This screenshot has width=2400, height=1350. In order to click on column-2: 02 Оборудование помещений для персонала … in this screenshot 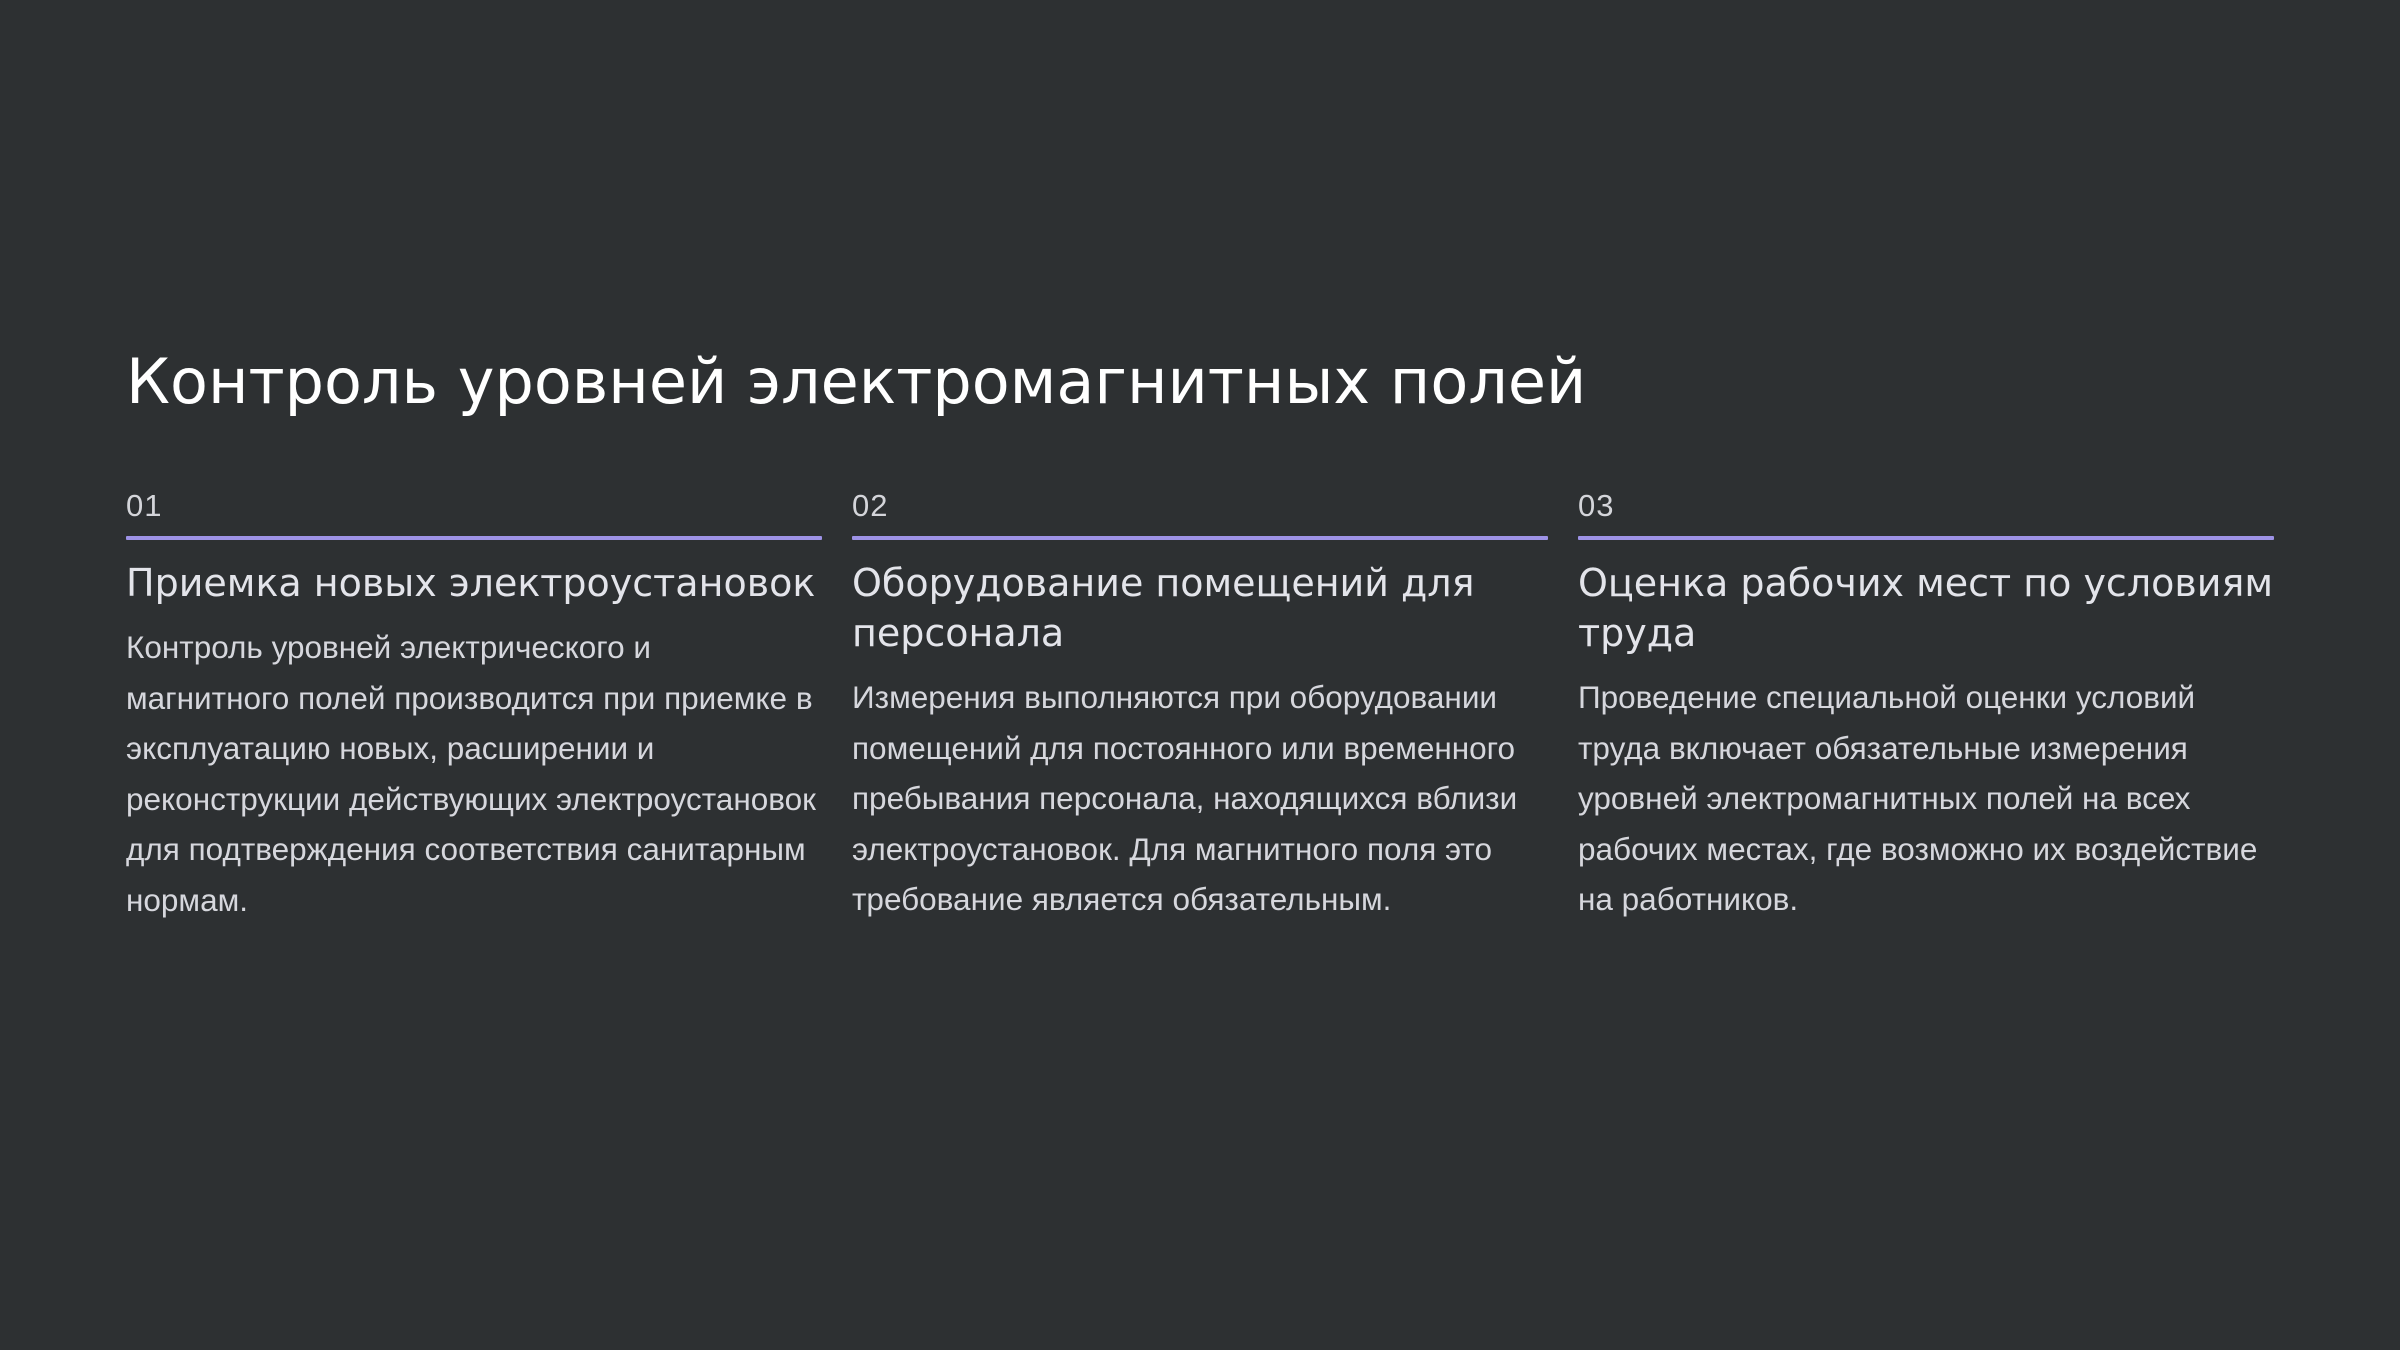, I will do `click(1200, 705)`.